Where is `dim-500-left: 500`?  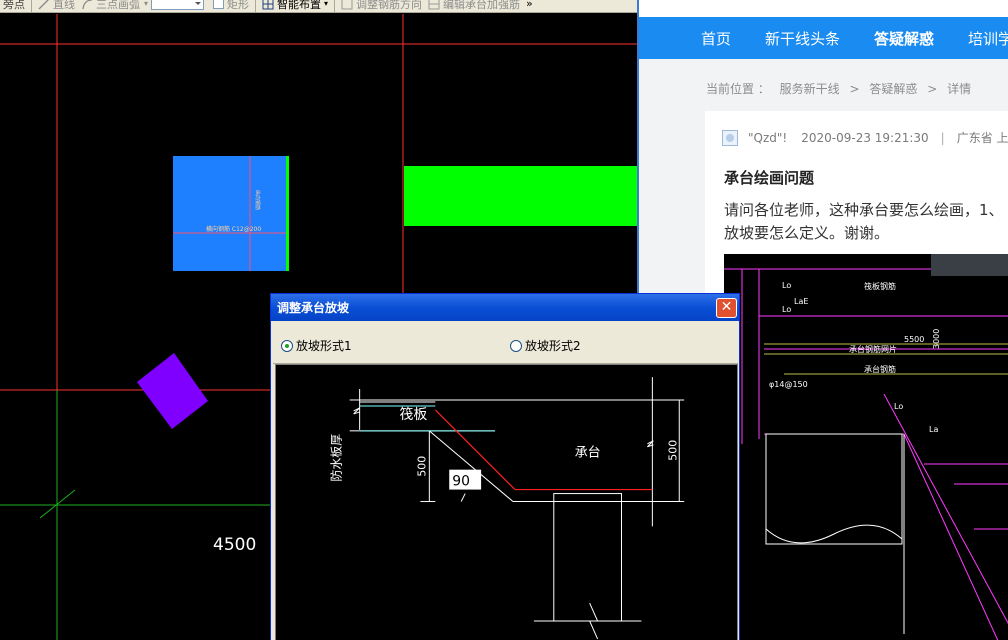
dim-500-left: 500 is located at coordinates (421, 466).